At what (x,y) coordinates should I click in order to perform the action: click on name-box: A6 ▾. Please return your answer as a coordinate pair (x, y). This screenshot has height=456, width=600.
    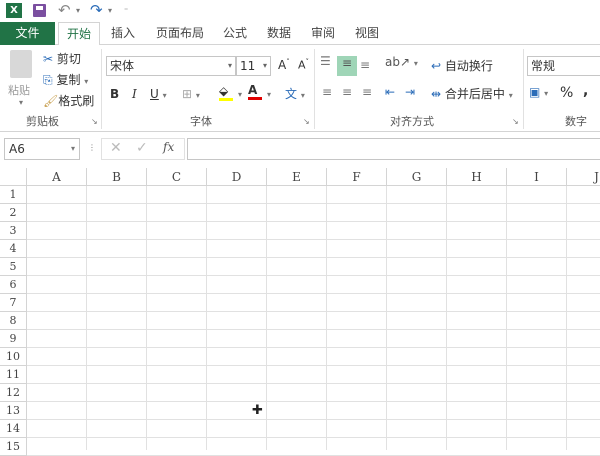
    Looking at the image, I should click on (42, 149).